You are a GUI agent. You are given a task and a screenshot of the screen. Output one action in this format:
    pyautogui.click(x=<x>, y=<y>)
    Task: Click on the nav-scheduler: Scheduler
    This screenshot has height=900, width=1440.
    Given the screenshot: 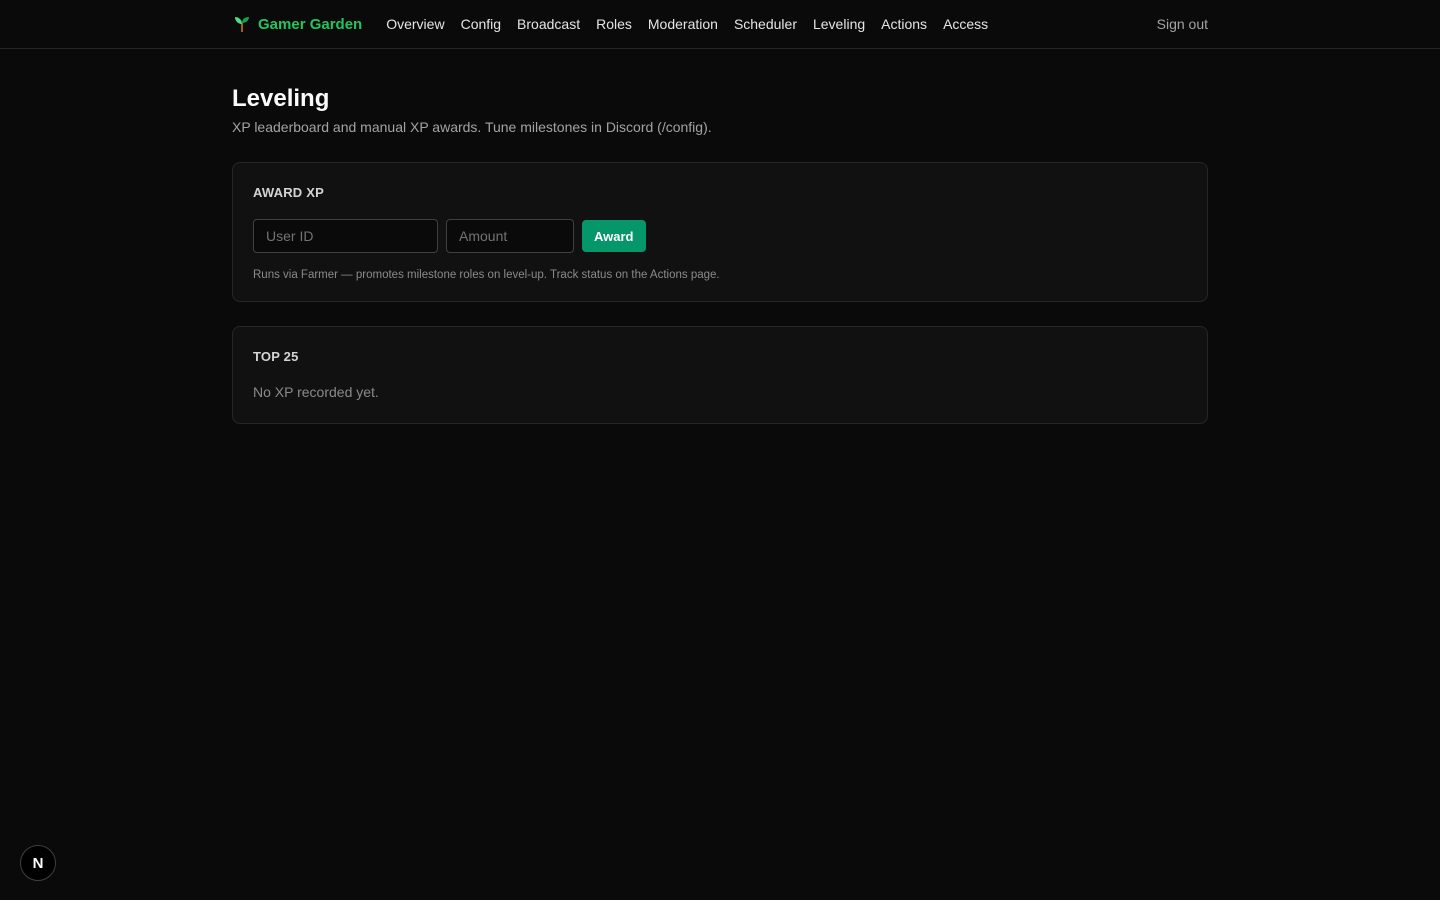 What is the action you would take?
    pyautogui.click(x=765, y=24)
    